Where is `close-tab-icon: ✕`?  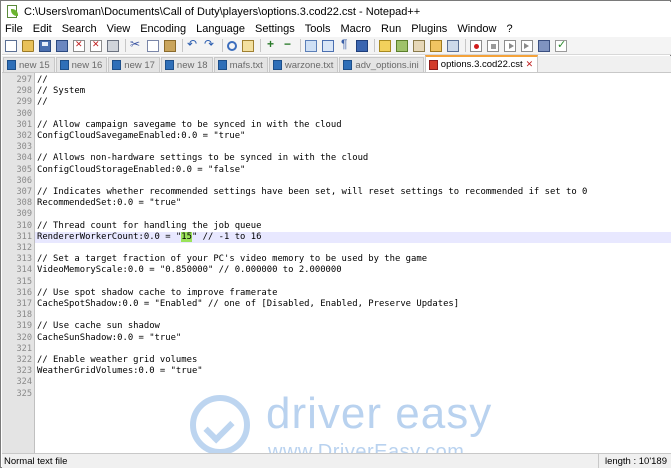 close-tab-icon: ✕ is located at coordinates (530, 64).